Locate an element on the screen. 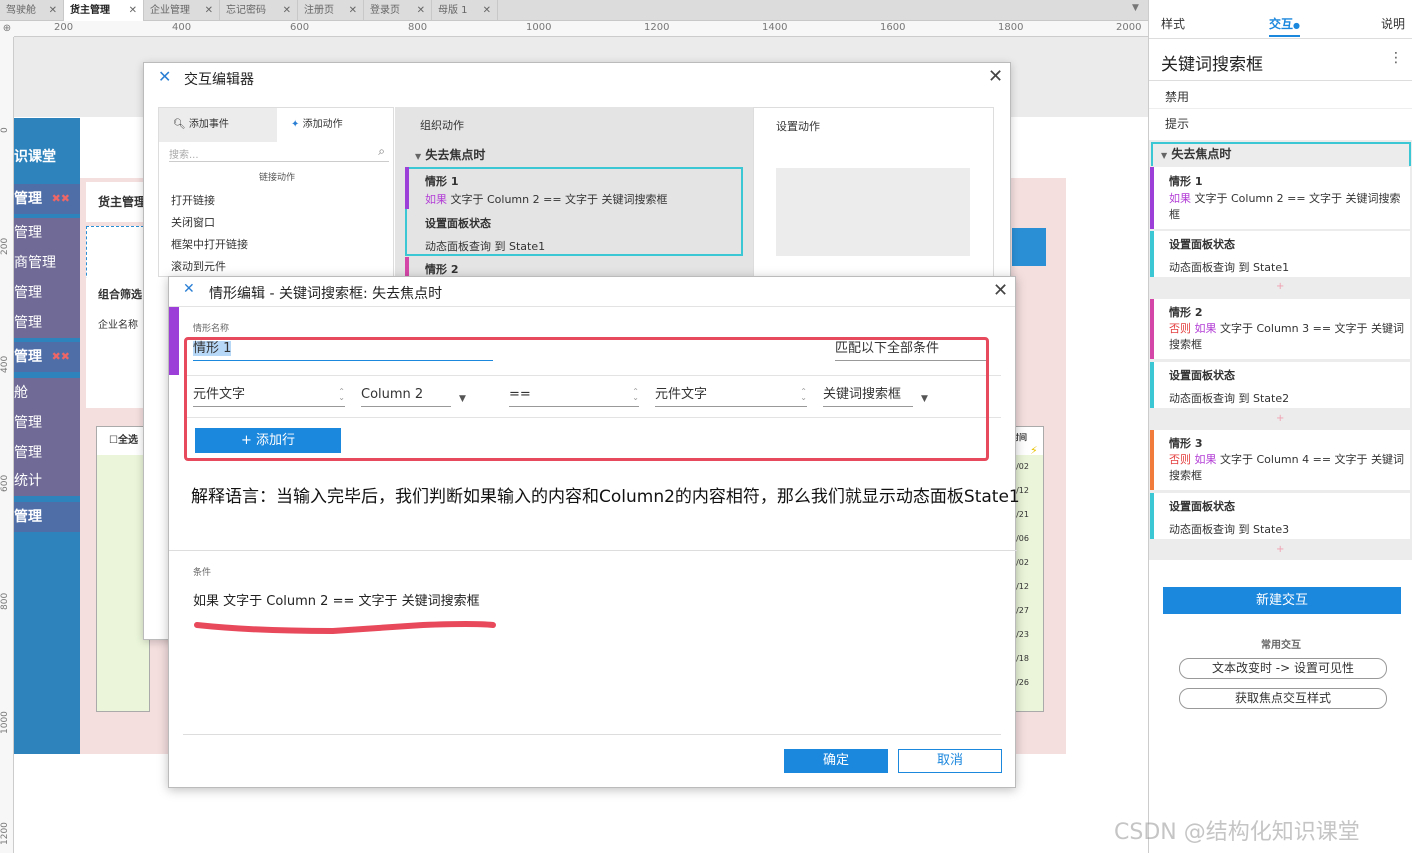 The width and height of the screenshot is (1412, 853). tab-cockpit: 驾驶舱 ✕ is located at coordinates (32, 10).